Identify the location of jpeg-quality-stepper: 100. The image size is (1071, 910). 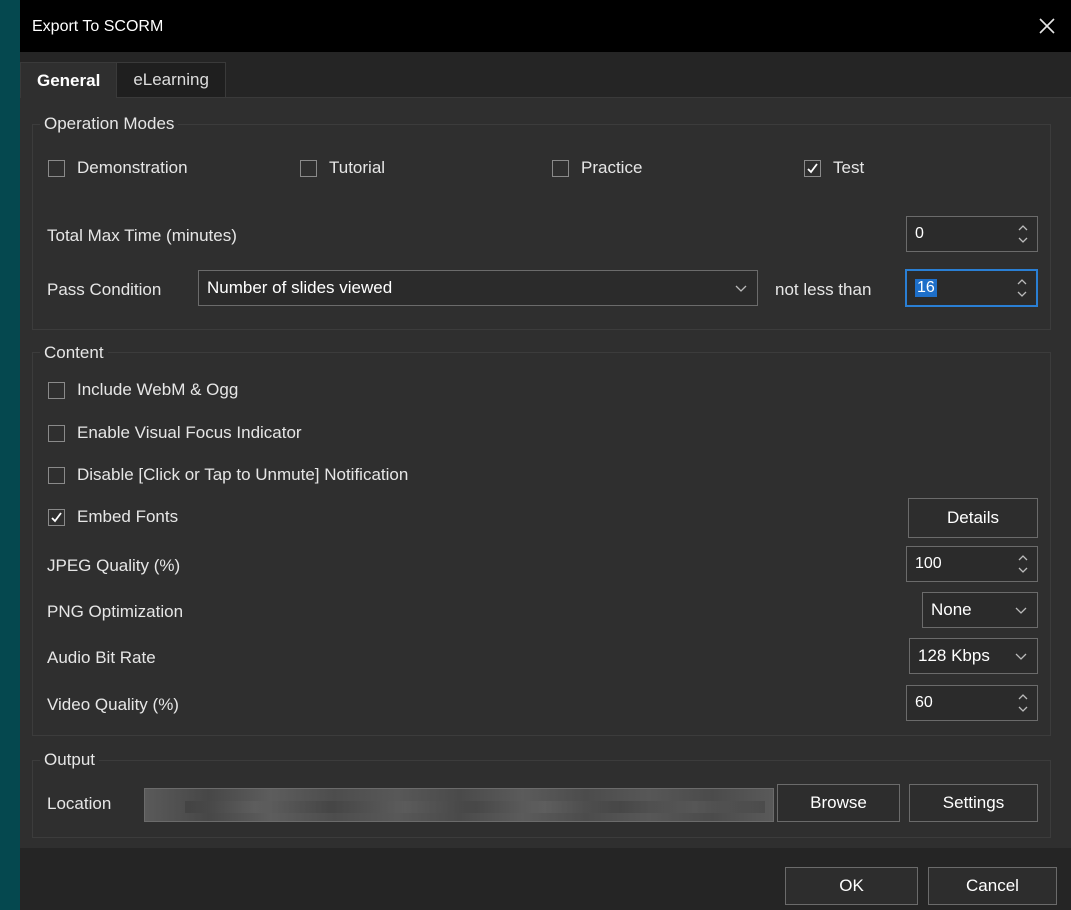
(972, 564).